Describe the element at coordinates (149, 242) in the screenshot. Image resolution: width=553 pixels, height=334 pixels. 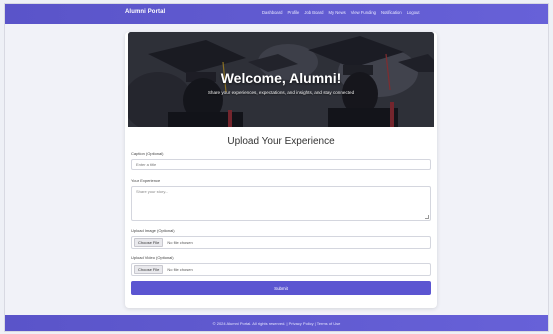
I see `image-choose-file-button: Choose File` at that location.